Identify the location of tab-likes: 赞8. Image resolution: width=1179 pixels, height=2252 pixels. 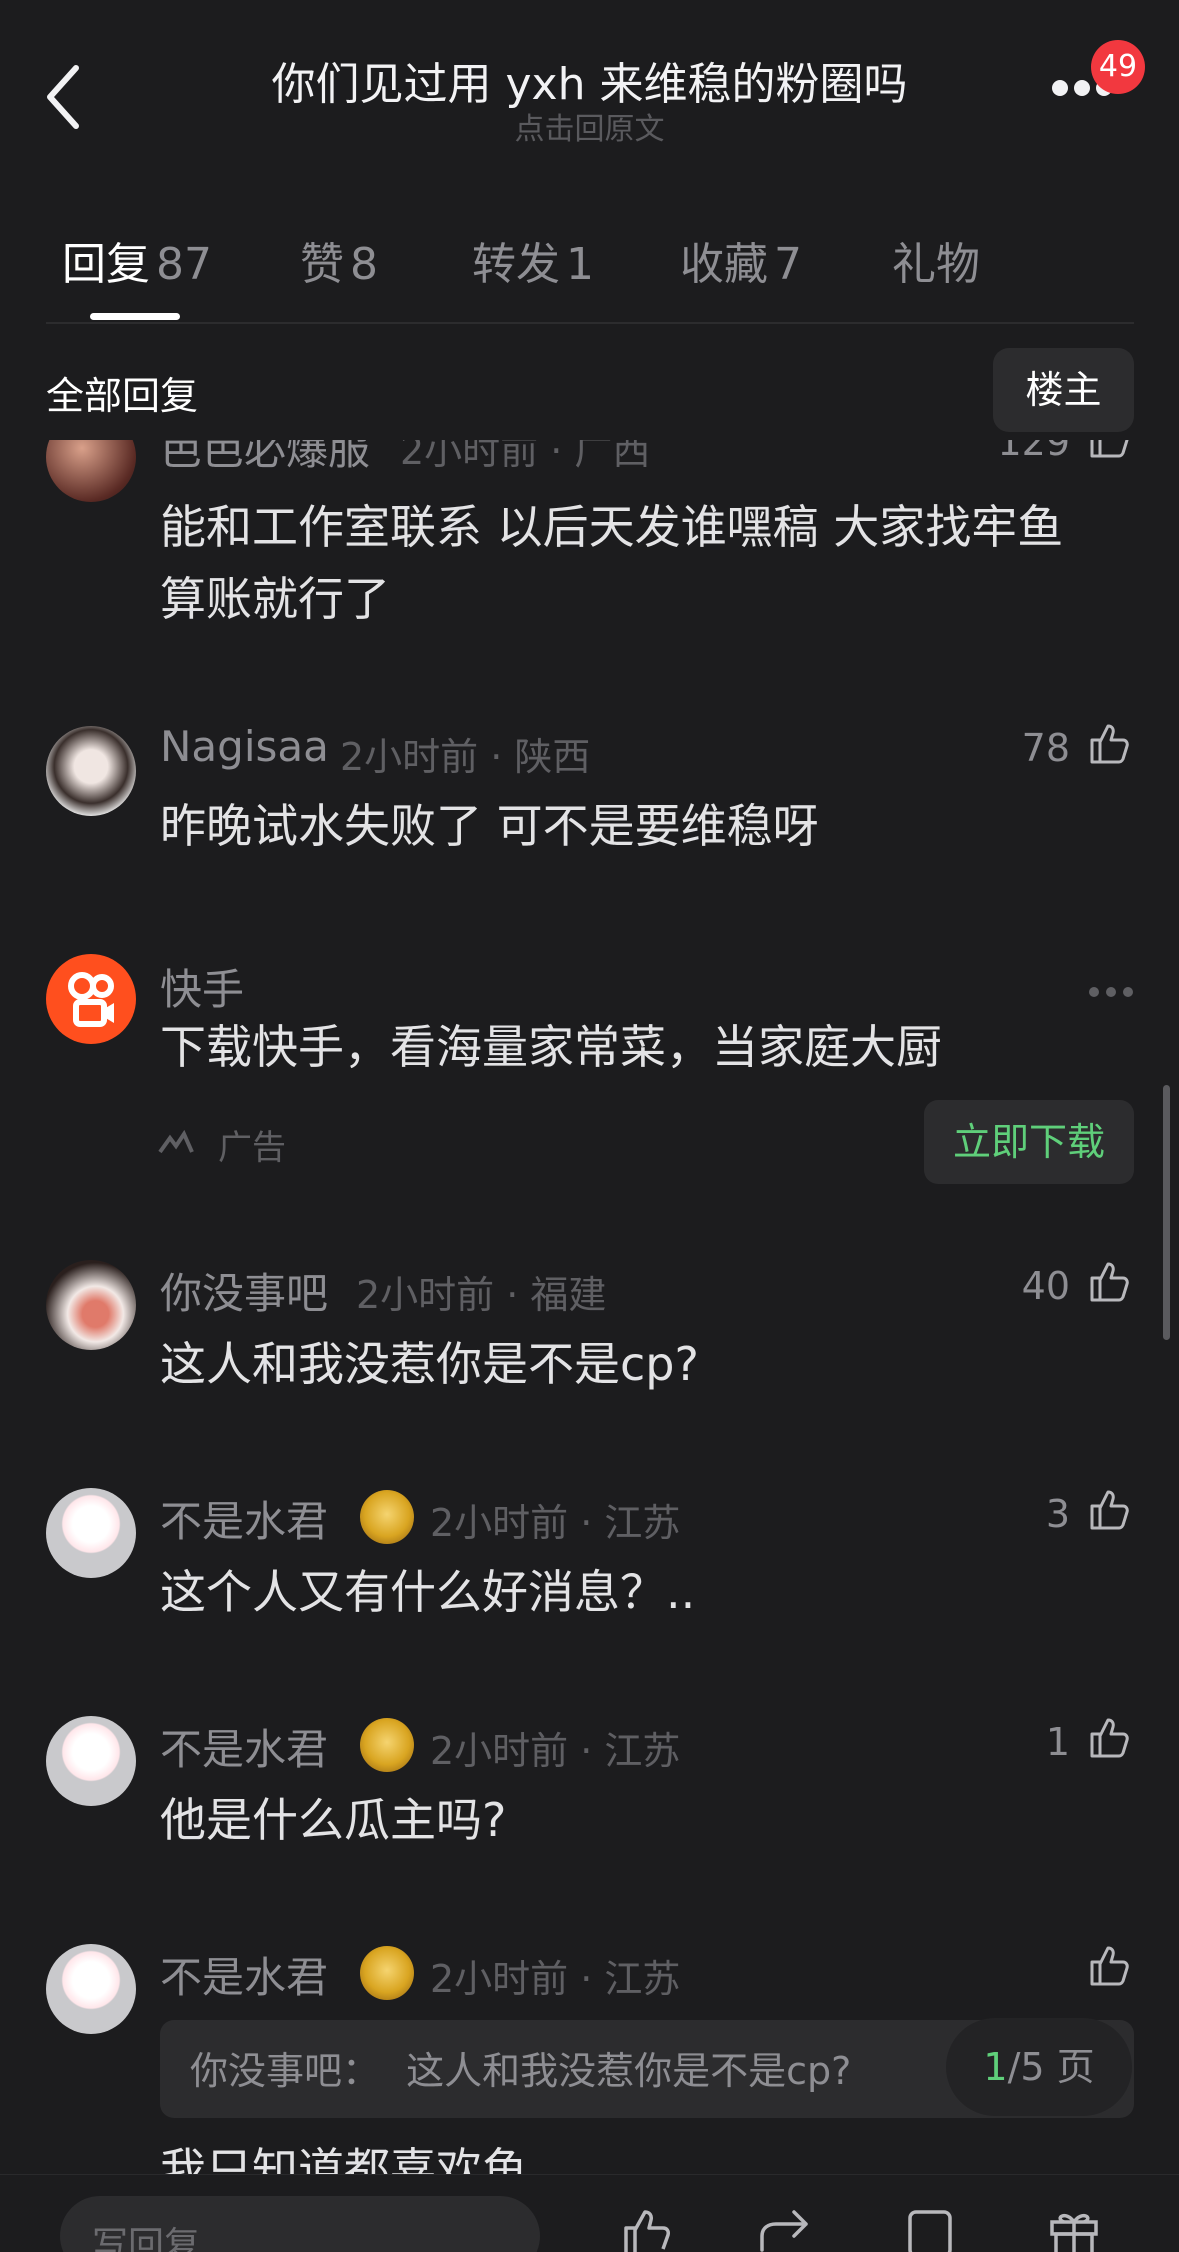
(339, 260).